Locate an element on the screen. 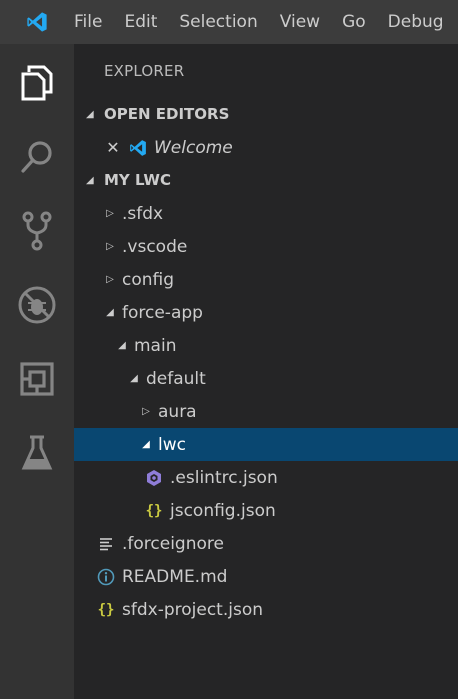  menu-view: View is located at coordinates (300, 22).